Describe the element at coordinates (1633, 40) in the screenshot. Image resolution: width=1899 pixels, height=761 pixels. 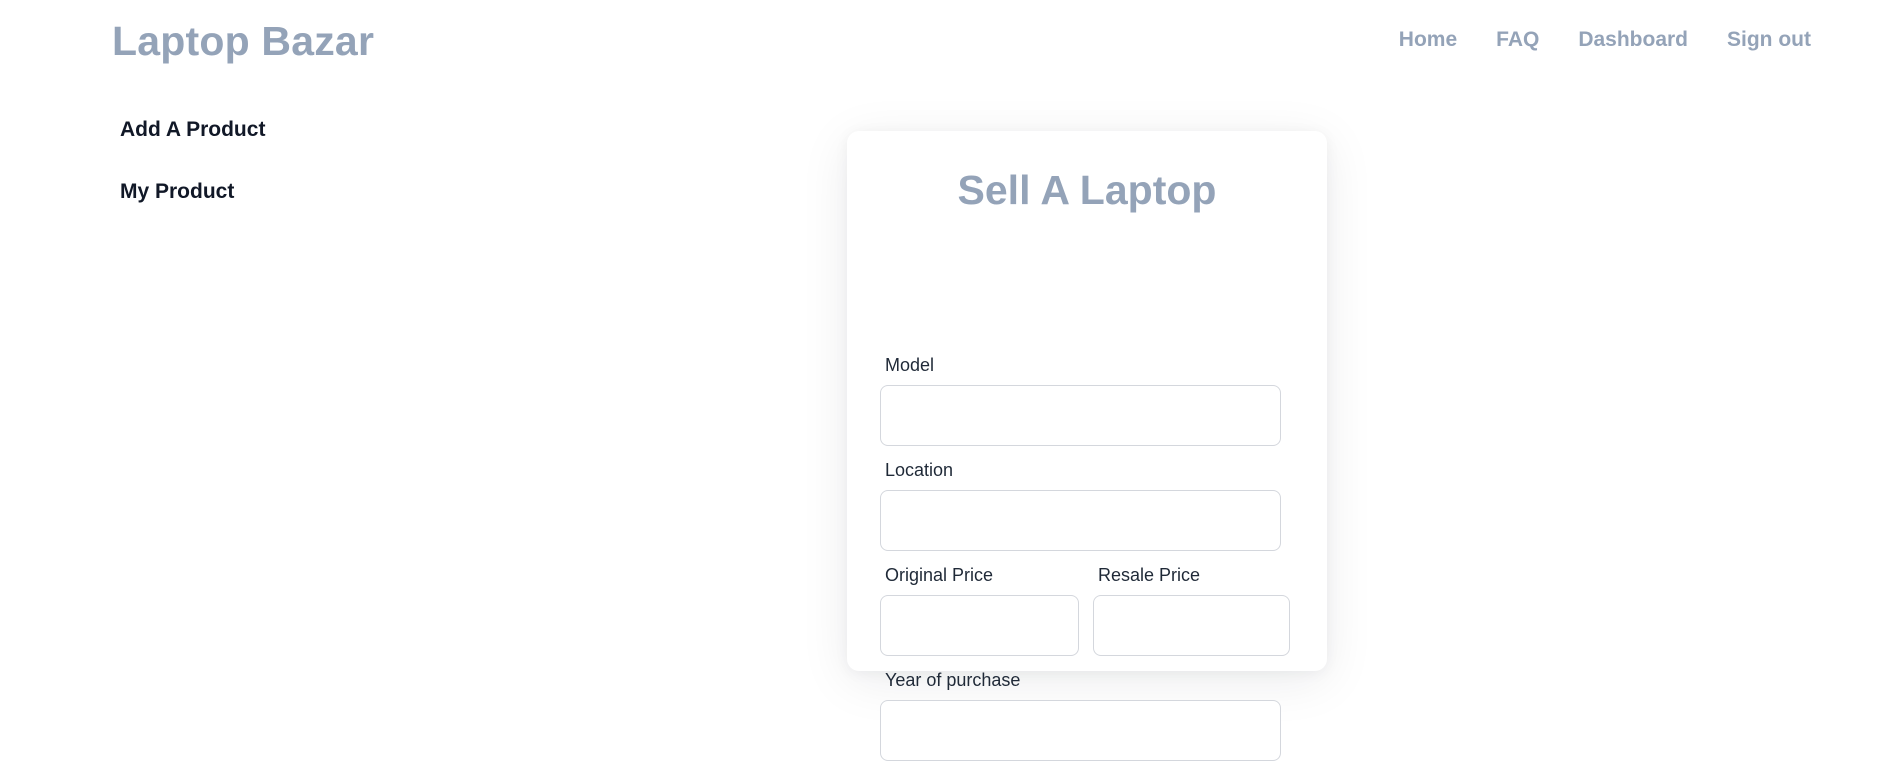
I see `nav-dashboard-link: Dashboard` at that location.